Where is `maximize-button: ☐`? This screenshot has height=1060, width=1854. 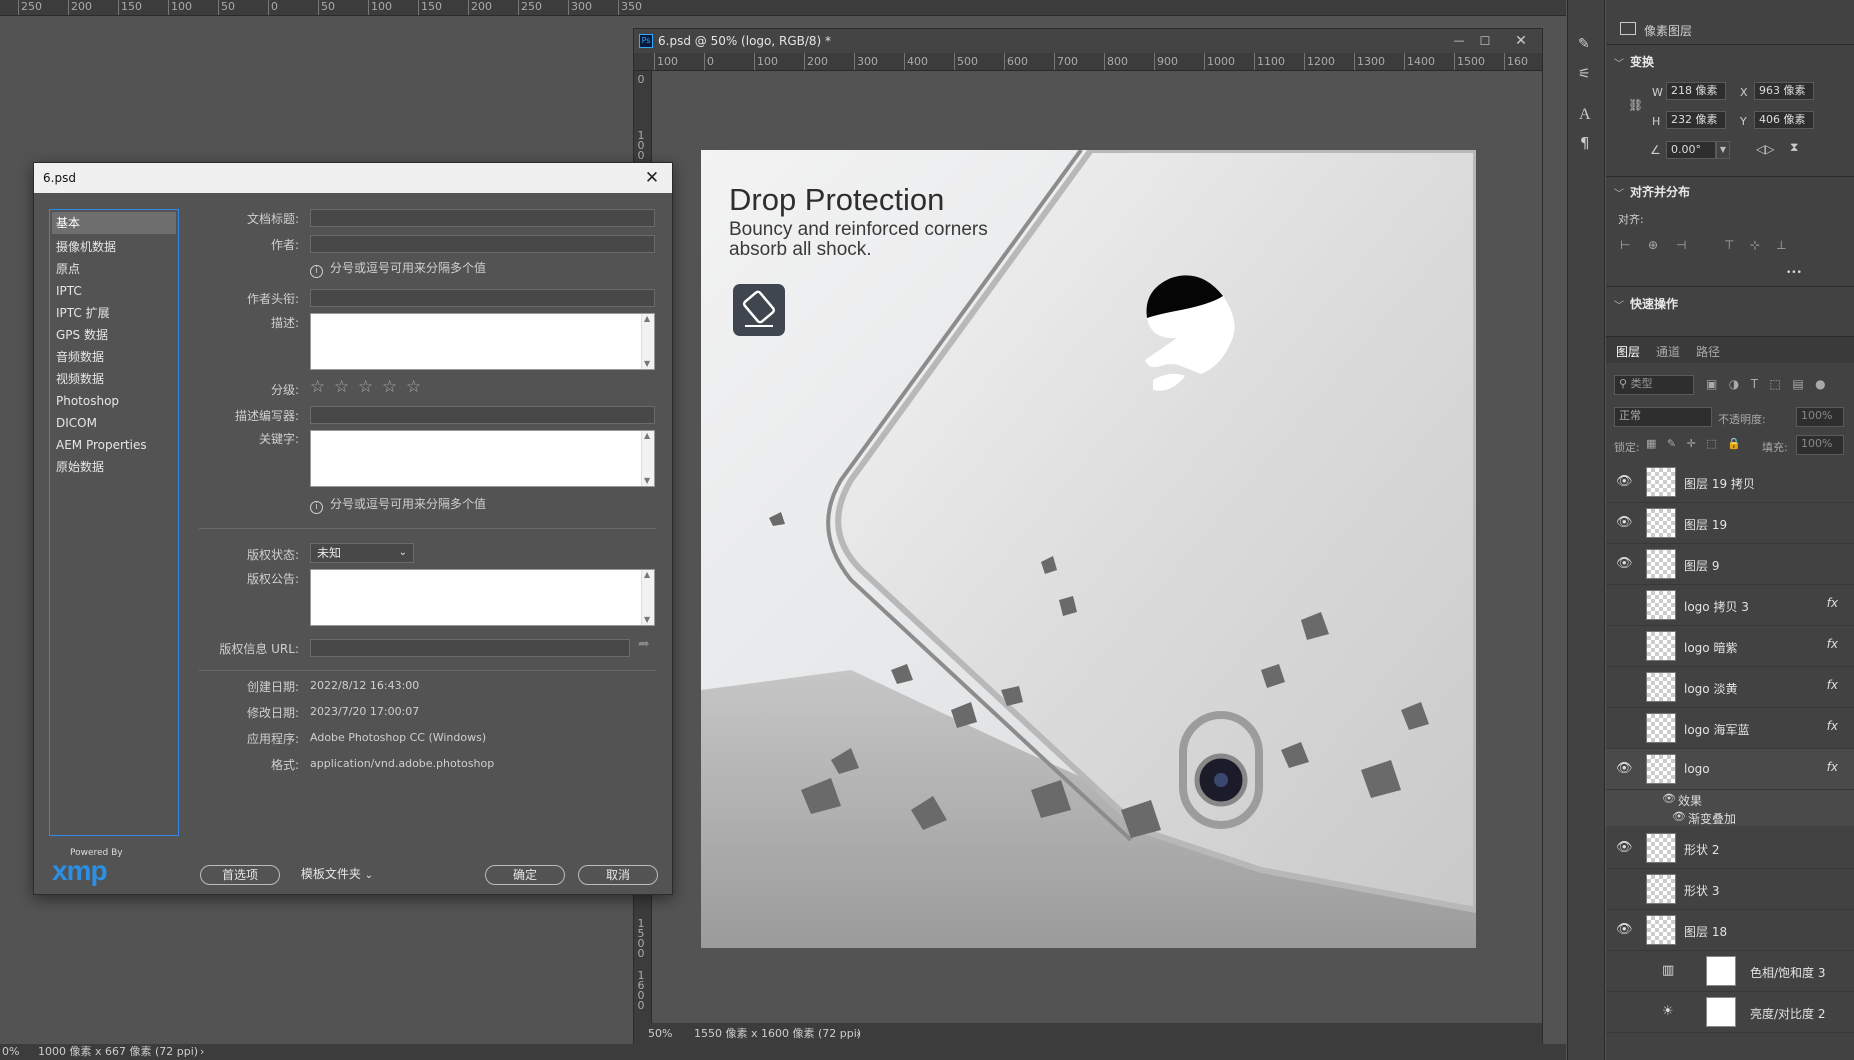
maximize-button: ☐ is located at coordinates (1485, 41).